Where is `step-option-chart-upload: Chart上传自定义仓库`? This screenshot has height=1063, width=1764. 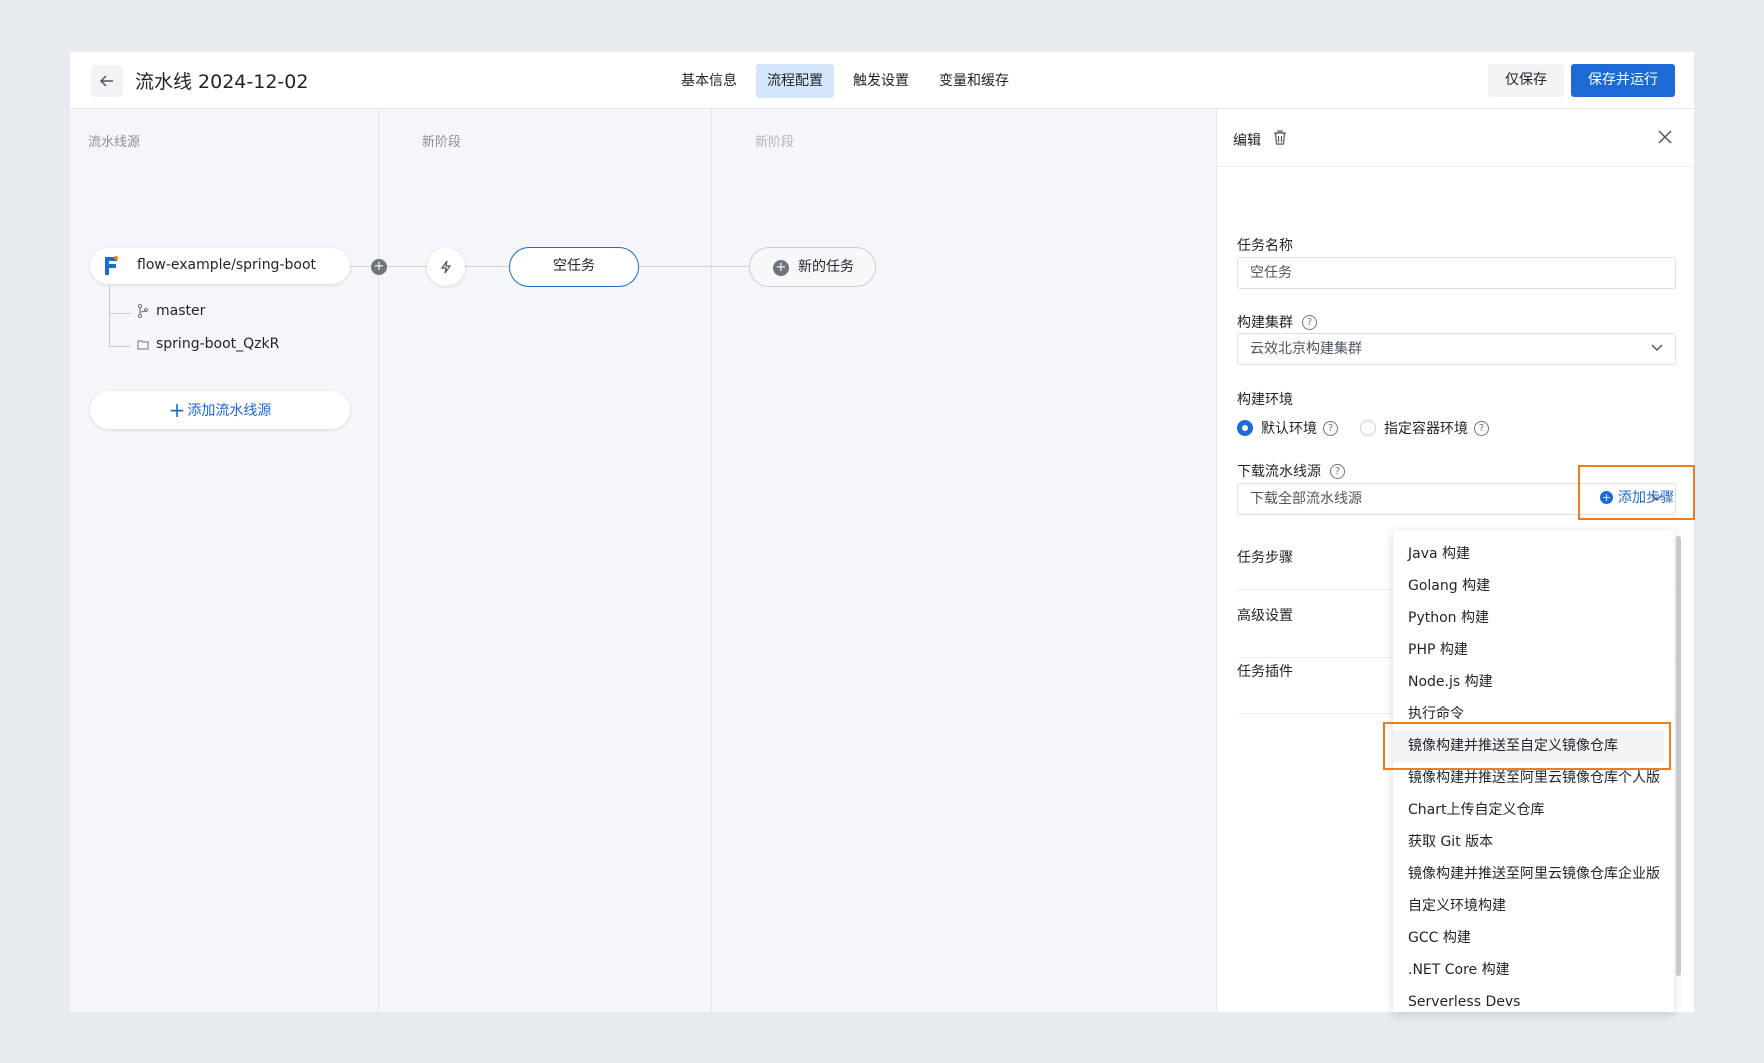
step-option-chart-upload: Chart上传自定义仓库 is located at coordinates (1528, 810).